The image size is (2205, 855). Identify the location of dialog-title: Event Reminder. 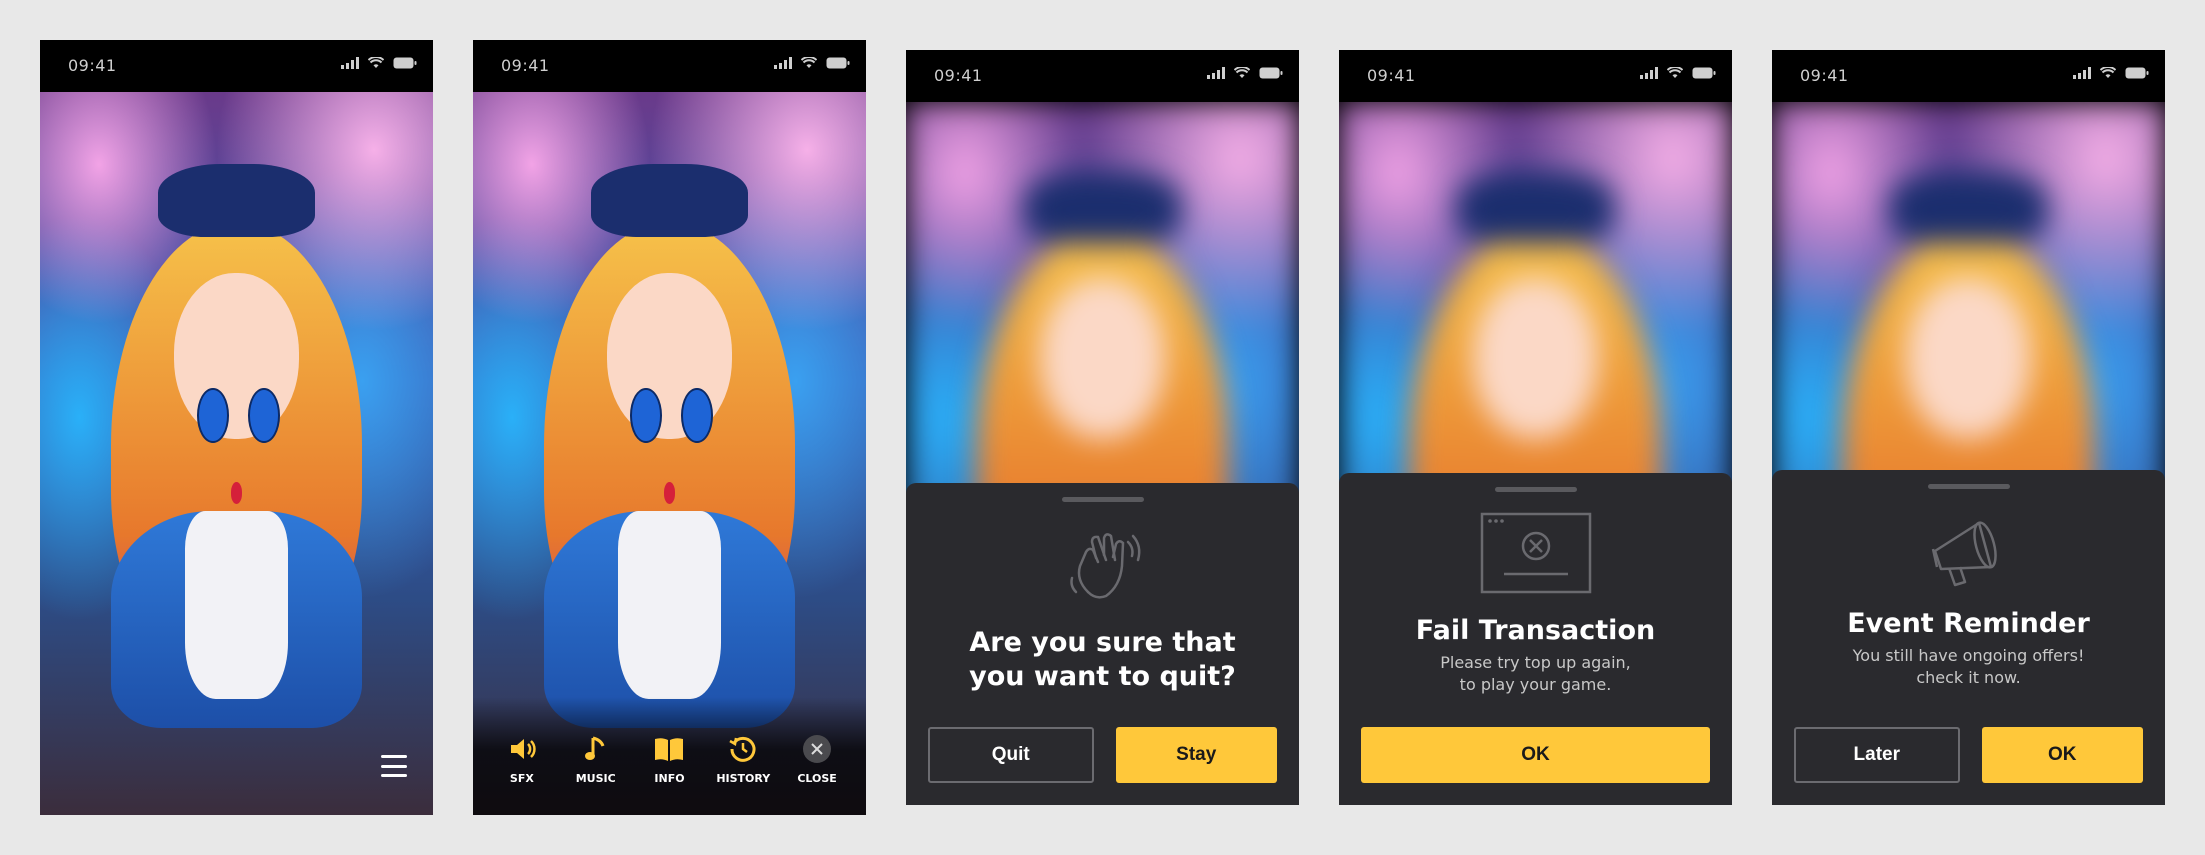
(1968, 623).